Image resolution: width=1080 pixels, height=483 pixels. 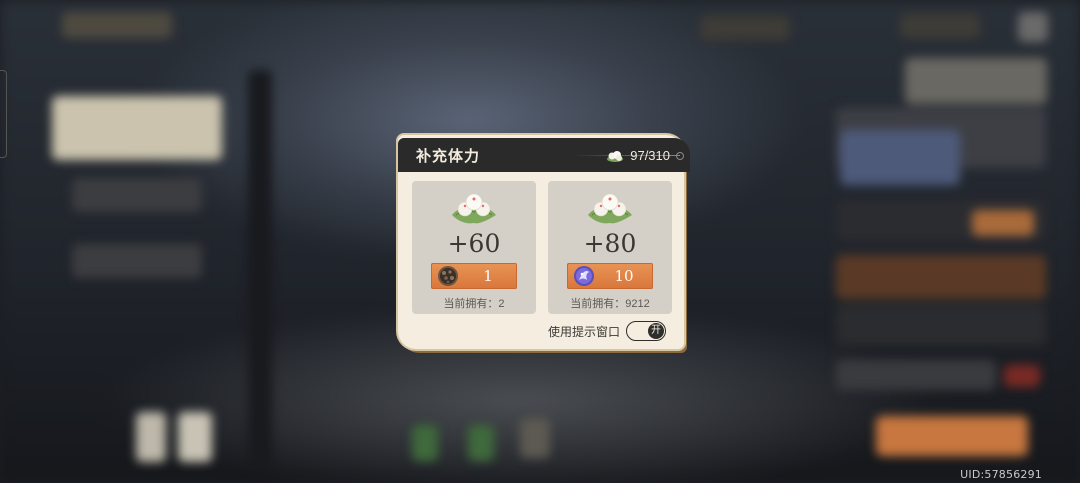 What do you see at coordinates (650, 155) in the screenshot?
I see `stamina-value: 97/310` at bounding box center [650, 155].